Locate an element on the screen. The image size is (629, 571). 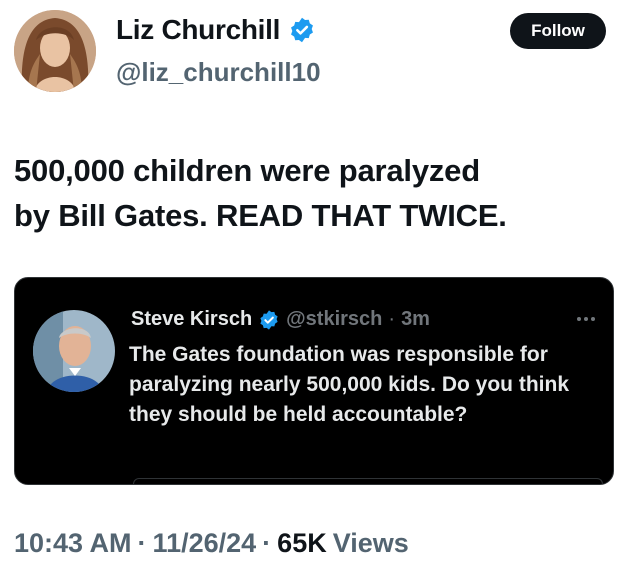
man-avatar-icon is located at coordinates (74, 351).